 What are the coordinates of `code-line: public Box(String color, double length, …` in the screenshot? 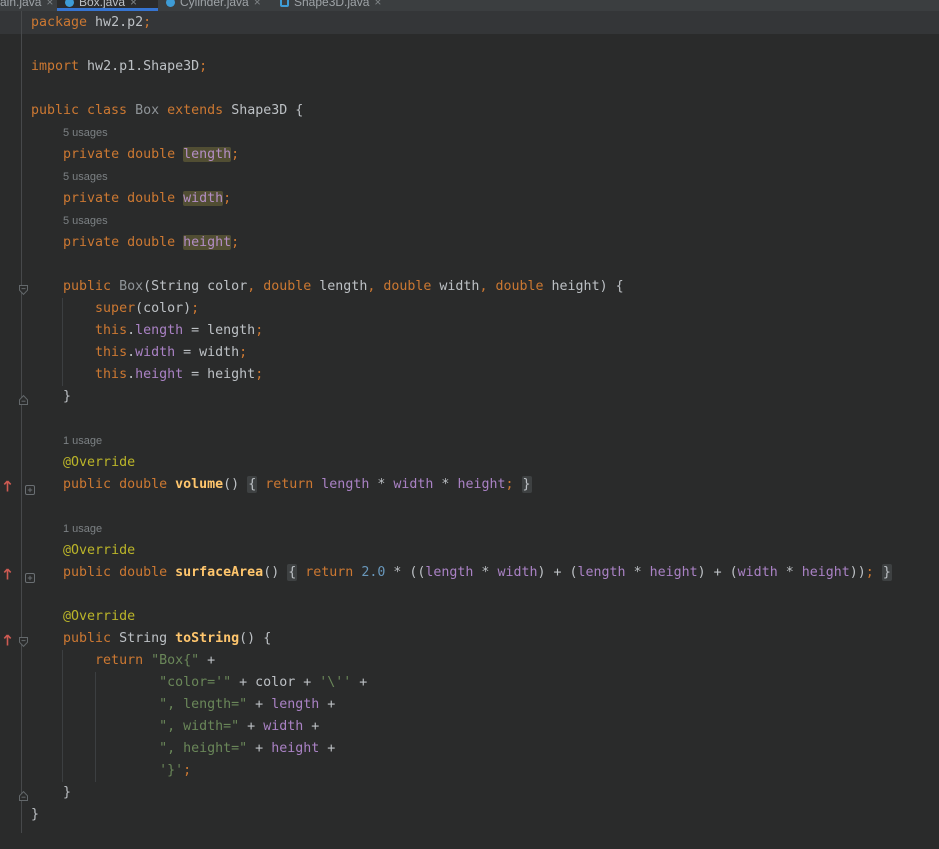 It's located at (327, 287).